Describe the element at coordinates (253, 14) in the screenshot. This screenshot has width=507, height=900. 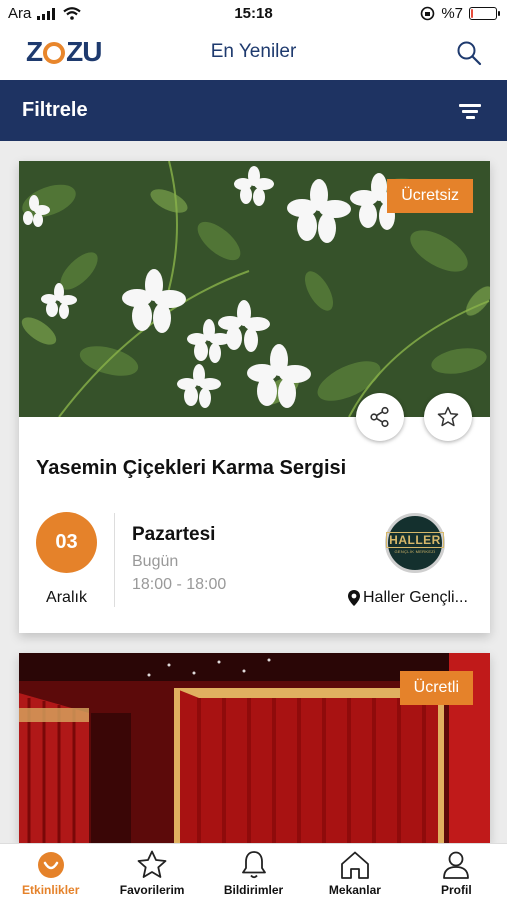
I see `status-bar: Ara 15:18 %7` at that location.